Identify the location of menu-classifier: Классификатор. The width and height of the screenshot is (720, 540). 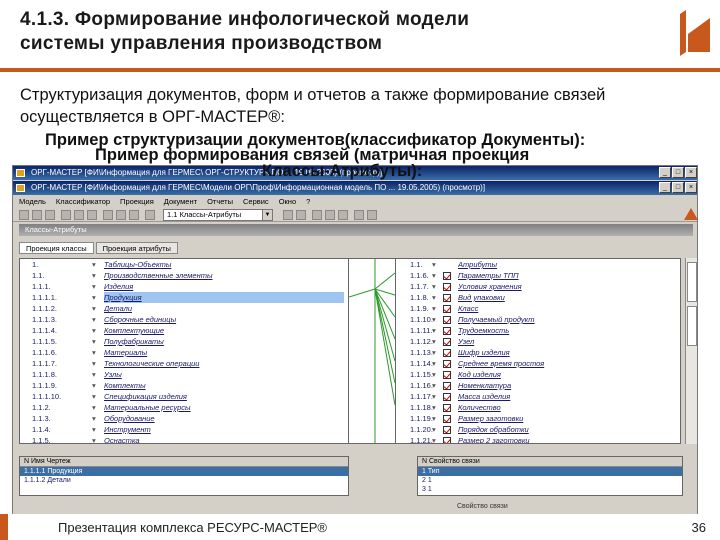
(83, 202).